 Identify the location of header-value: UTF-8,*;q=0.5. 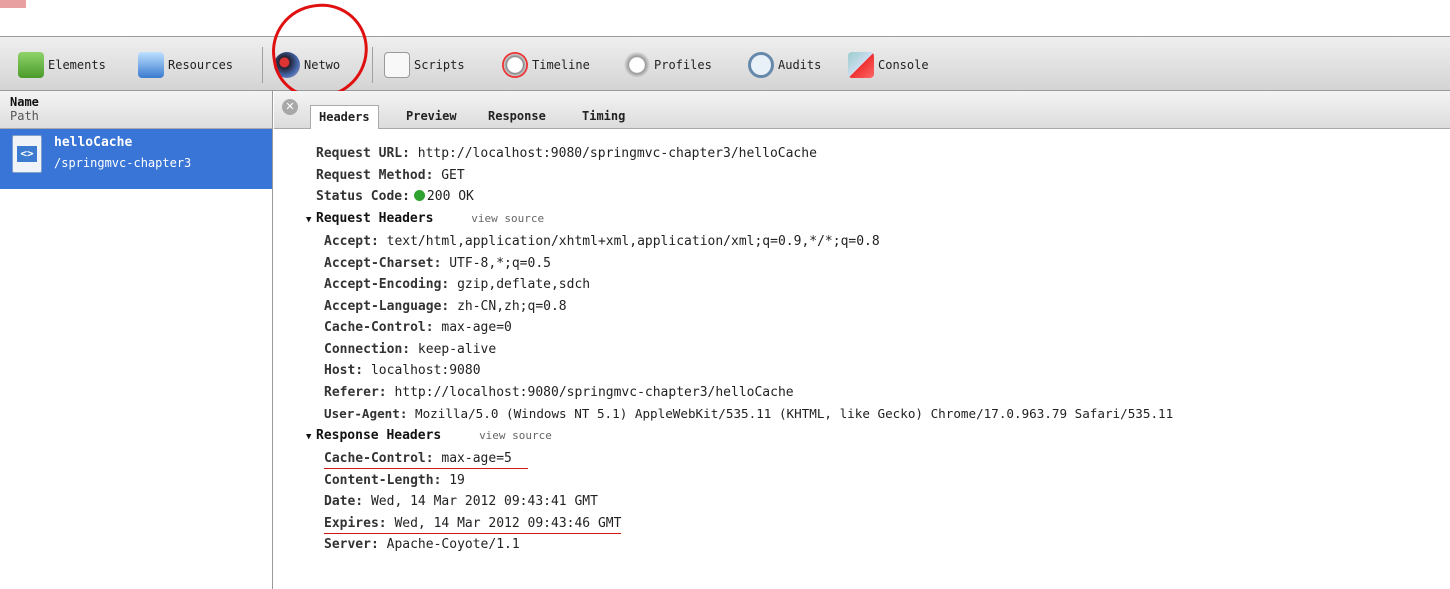
(500, 263).